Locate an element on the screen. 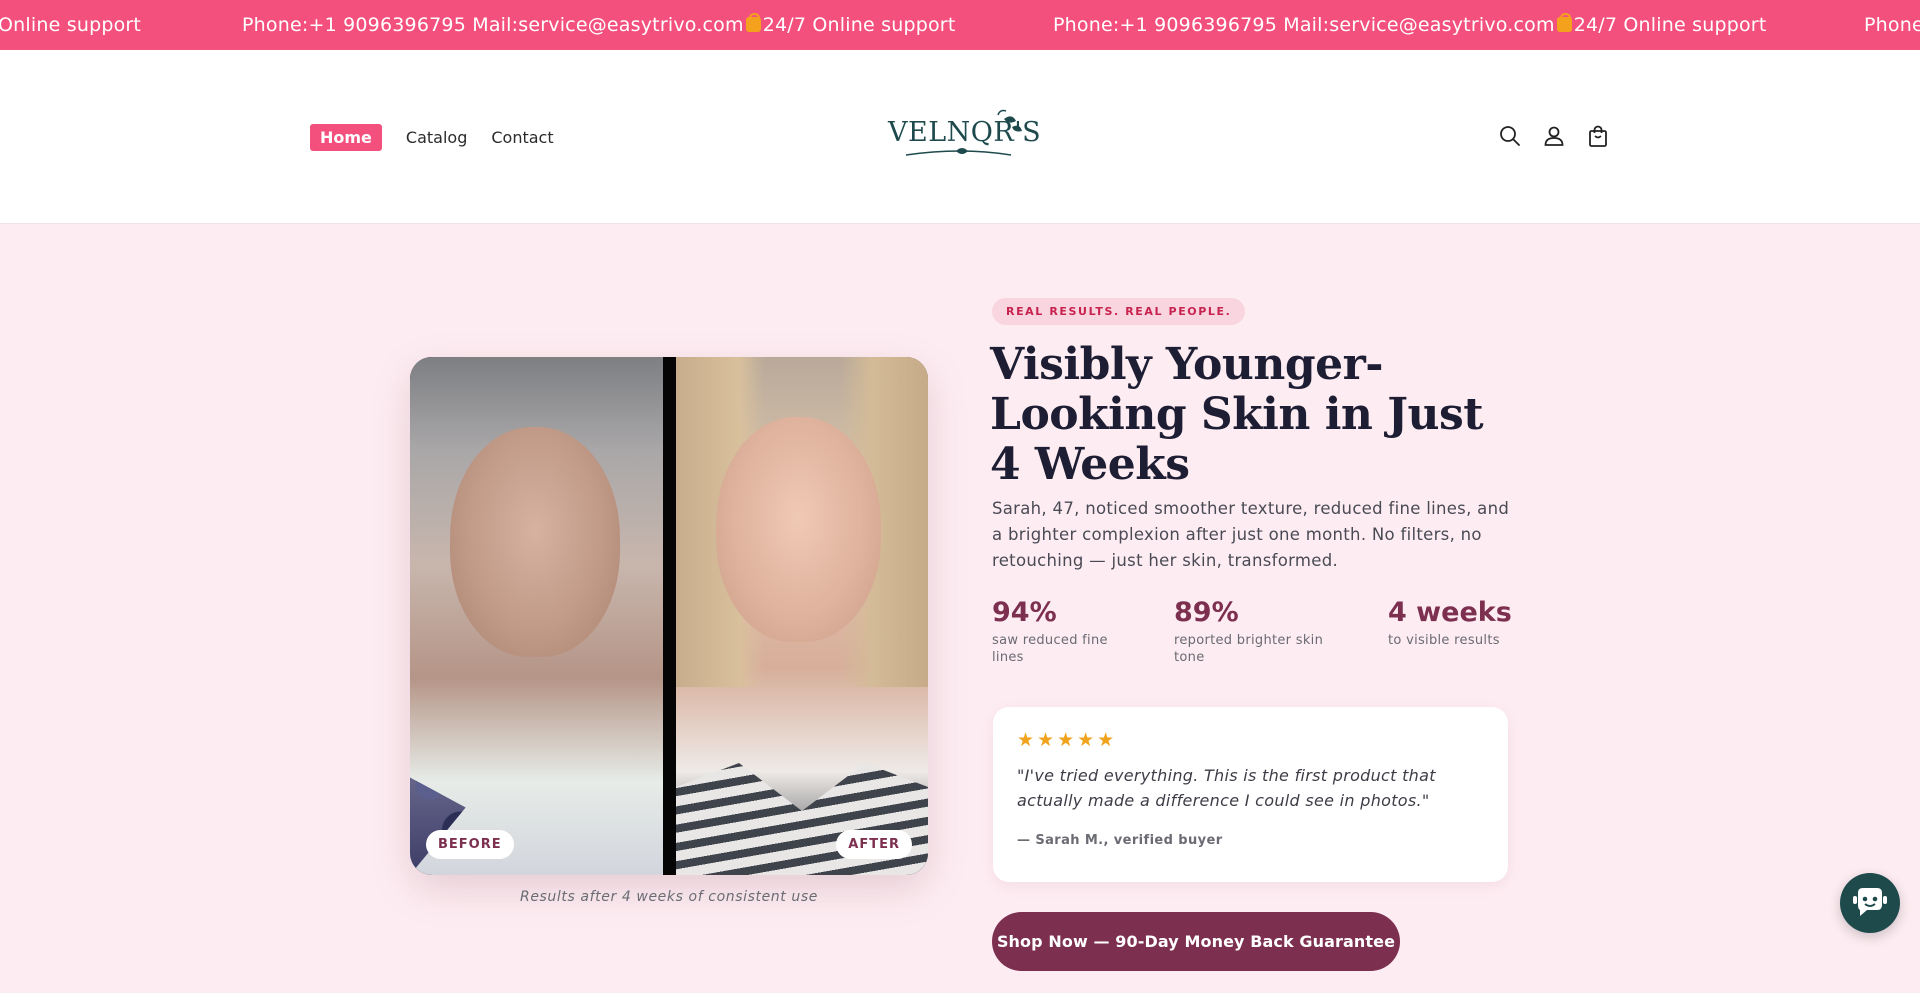 This screenshot has width=1920, height=993. chat-bot-icon is located at coordinates (1870, 902).